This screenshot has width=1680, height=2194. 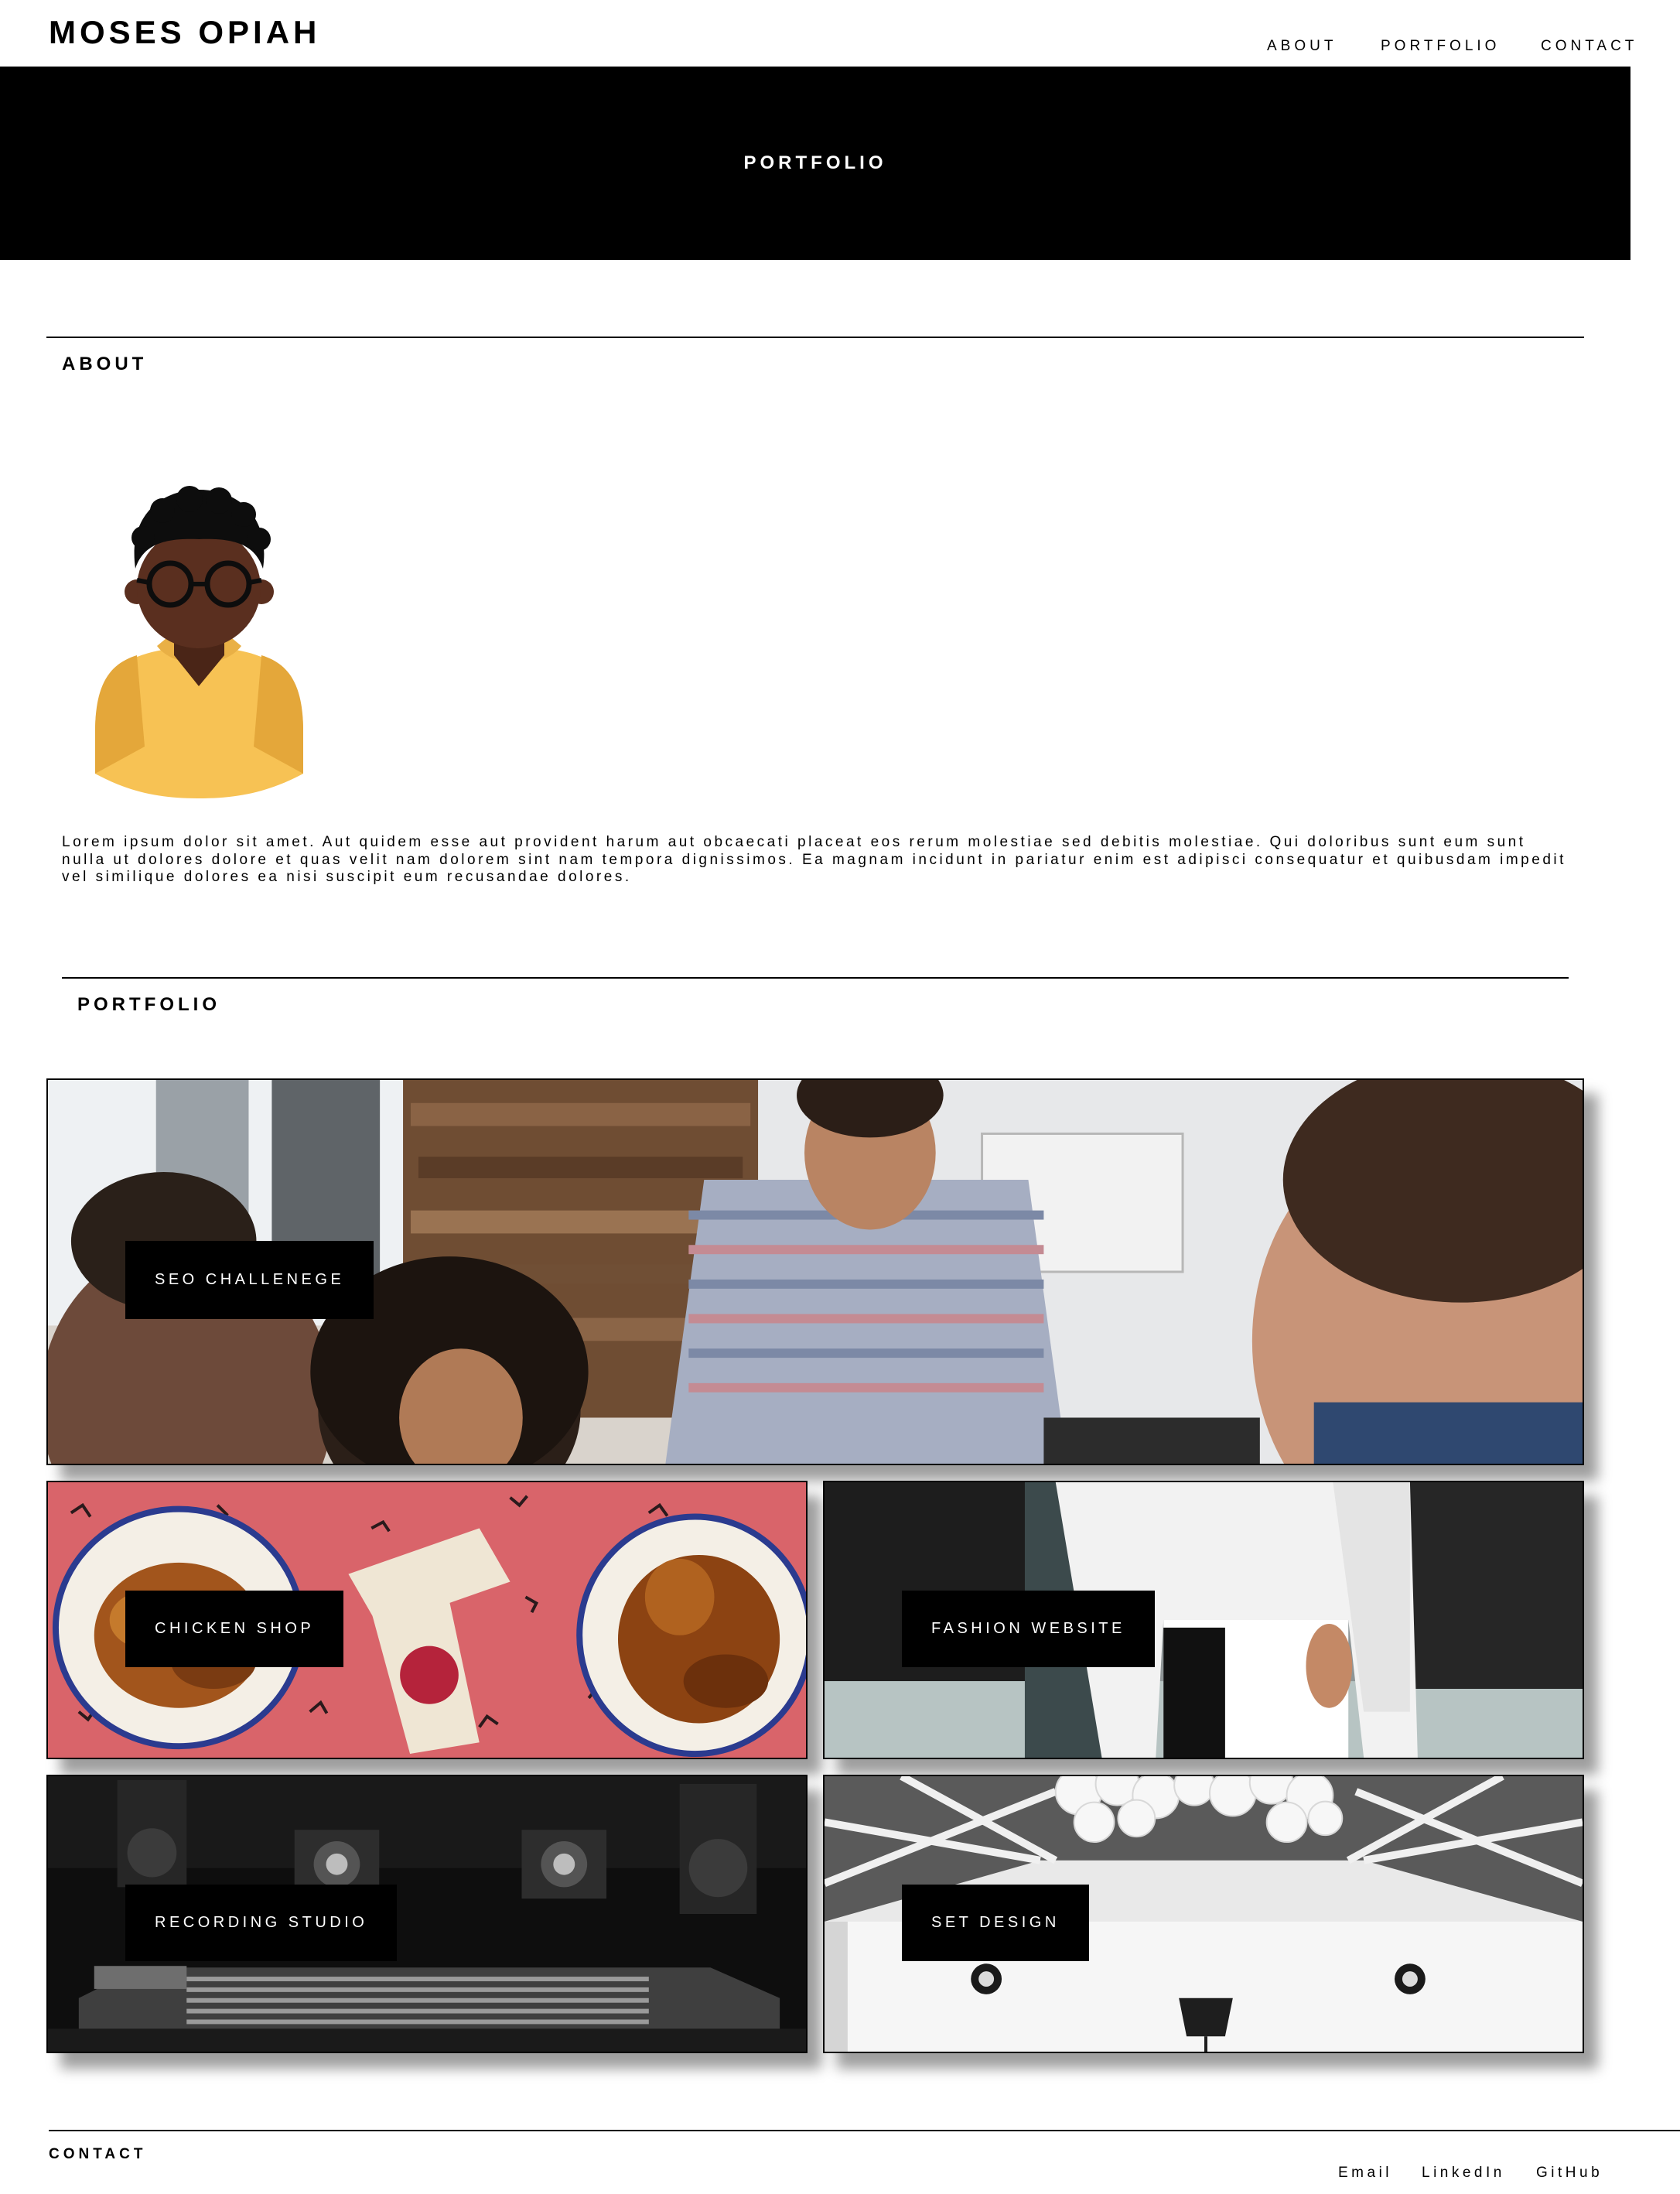 What do you see at coordinates (1203, 1914) in the screenshot?
I see `project-tile-set-design: SET DESIGN` at bounding box center [1203, 1914].